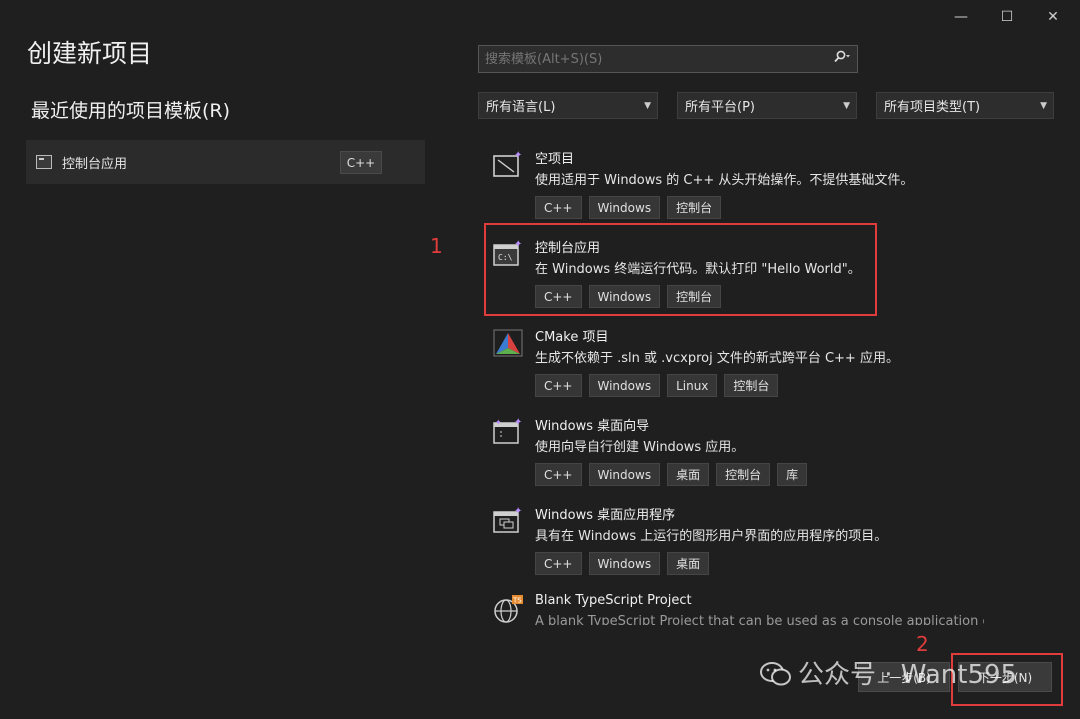 The image size is (1080, 719). What do you see at coordinates (908, 675) in the screenshot?
I see `watermark-text: 公众号 · Want595` at bounding box center [908, 675].